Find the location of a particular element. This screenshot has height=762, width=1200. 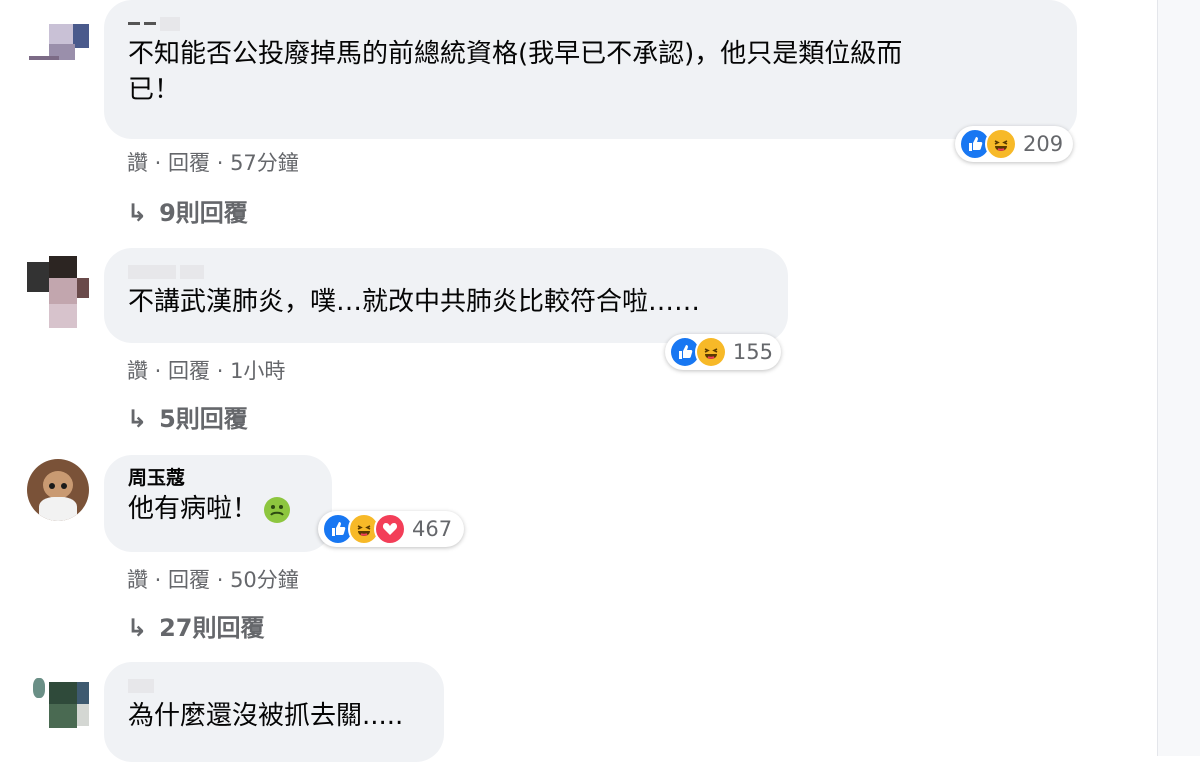

love-reaction-icon is located at coordinates (390, 529).